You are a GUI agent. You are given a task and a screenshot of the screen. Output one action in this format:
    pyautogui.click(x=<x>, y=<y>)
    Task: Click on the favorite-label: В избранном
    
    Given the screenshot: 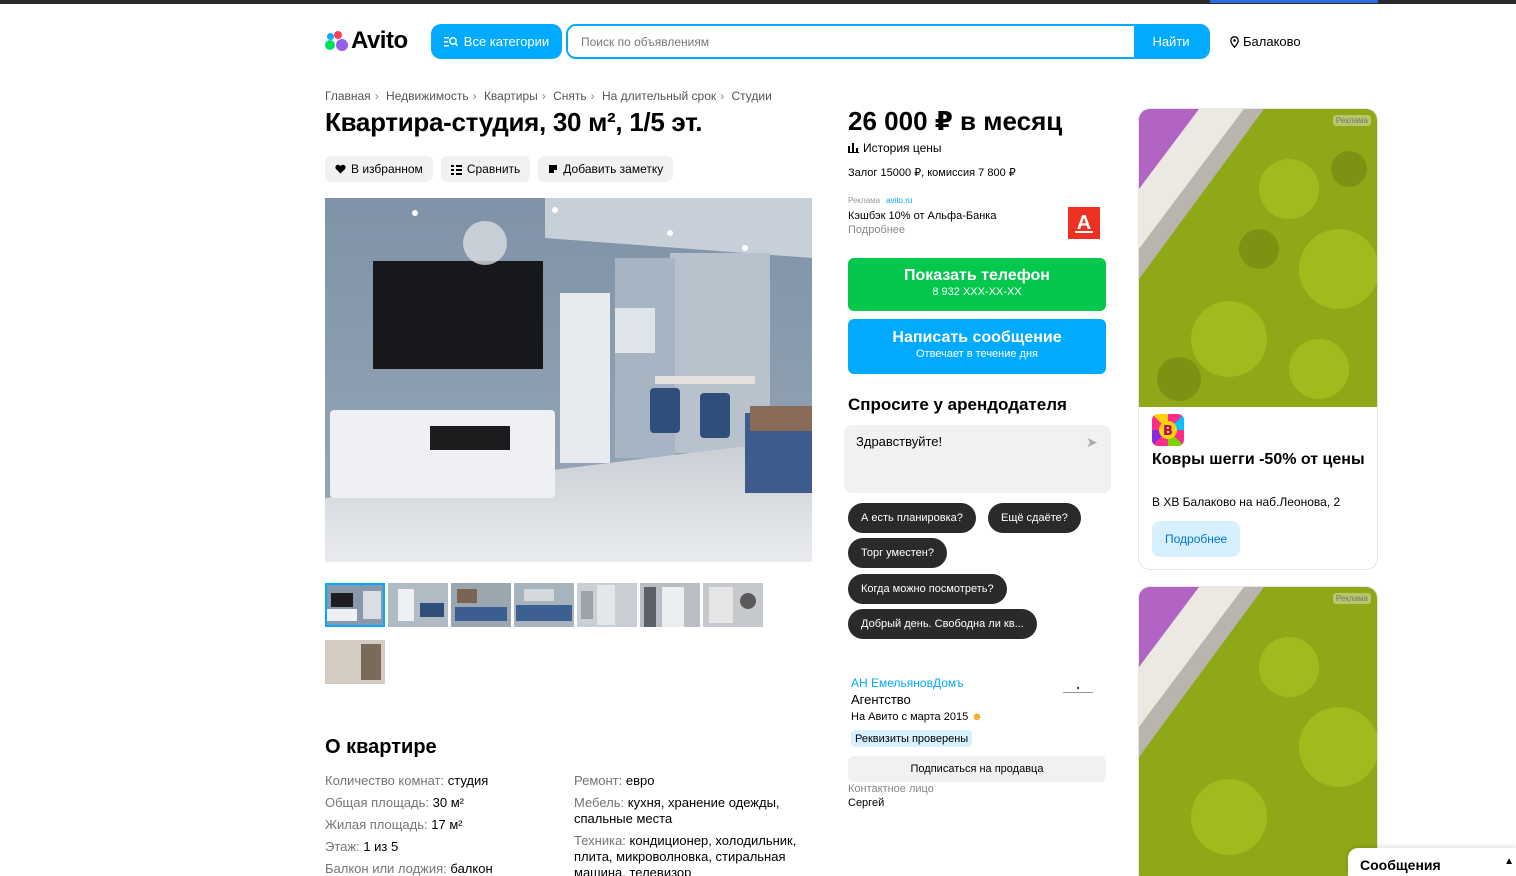 What is the action you would take?
    pyautogui.click(x=387, y=169)
    